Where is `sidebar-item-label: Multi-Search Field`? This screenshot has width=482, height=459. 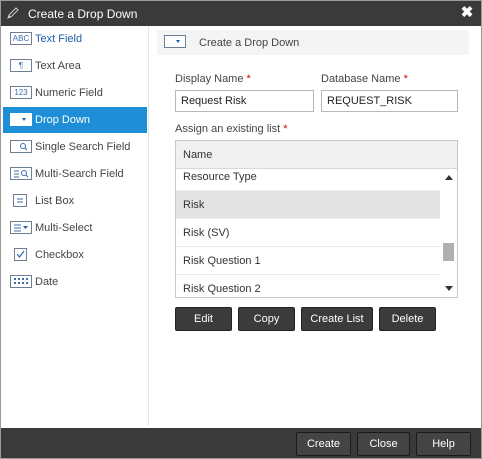
sidebar-item-label: Multi-Search Field is located at coordinates (79, 174).